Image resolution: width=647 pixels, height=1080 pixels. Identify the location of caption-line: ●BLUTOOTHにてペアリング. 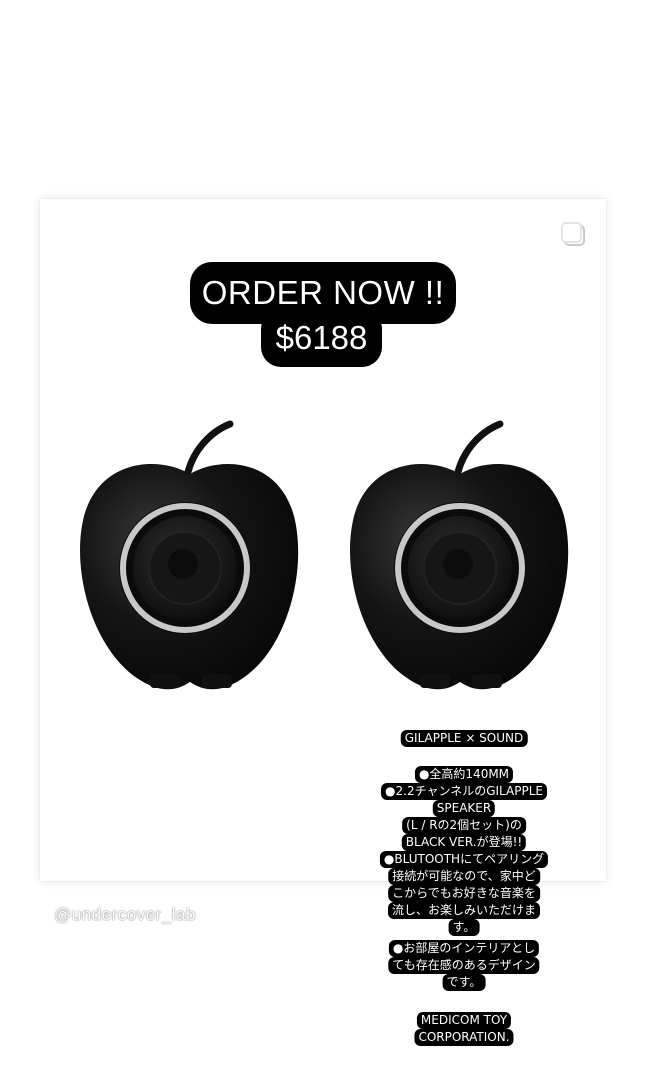
(464, 859).